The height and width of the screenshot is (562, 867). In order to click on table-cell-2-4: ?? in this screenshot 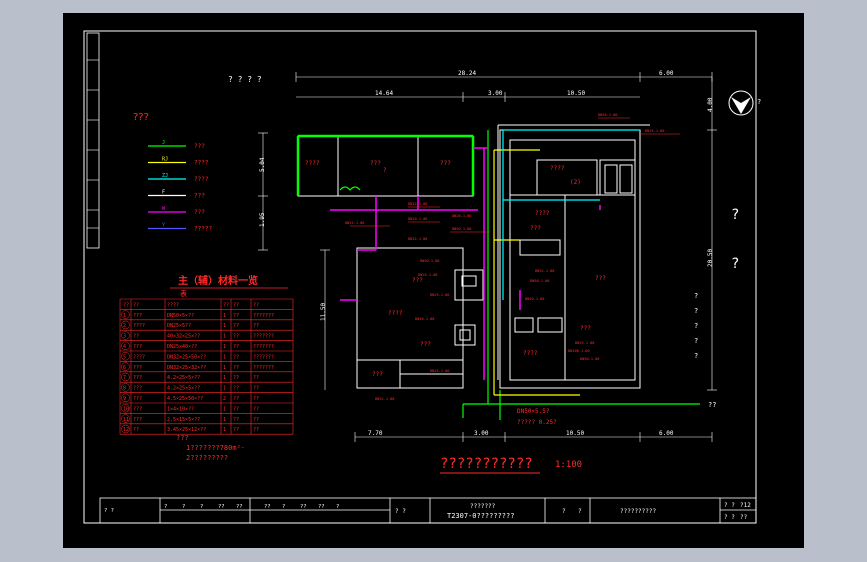, I will do `click(236, 326)`.